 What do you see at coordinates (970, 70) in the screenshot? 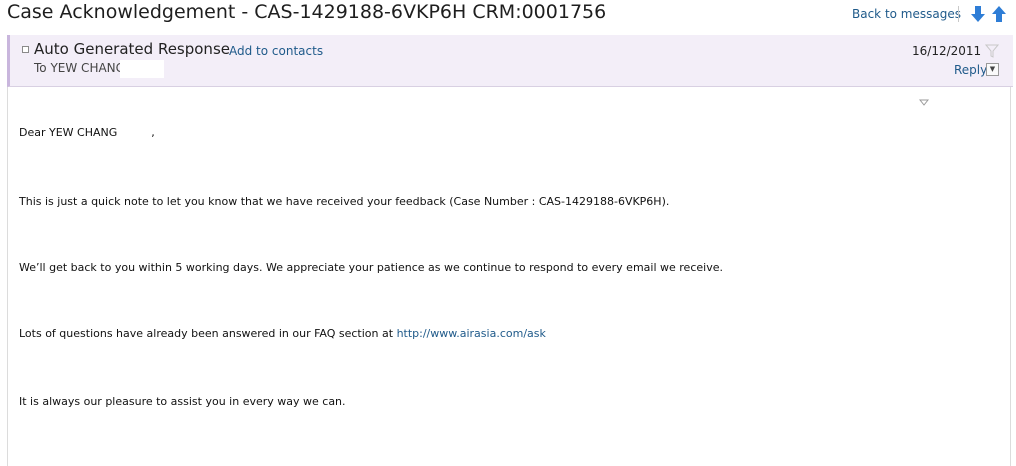
I see `reply-button: Reply` at bounding box center [970, 70].